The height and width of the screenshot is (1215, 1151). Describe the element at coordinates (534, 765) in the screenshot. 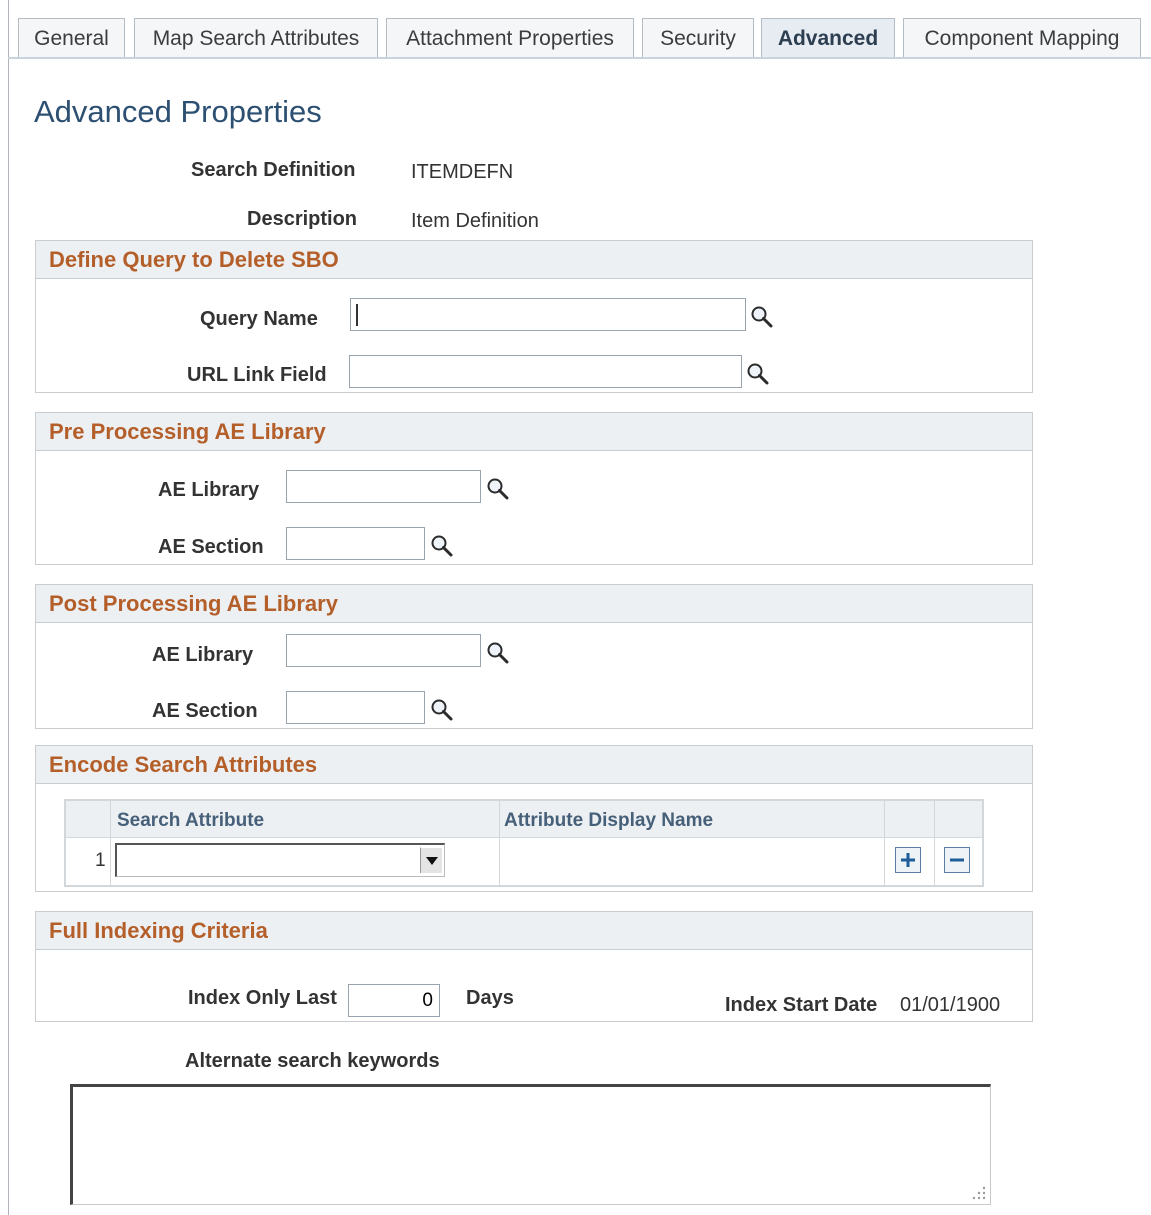

I see `group-header: Encode Search Attributes` at that location.